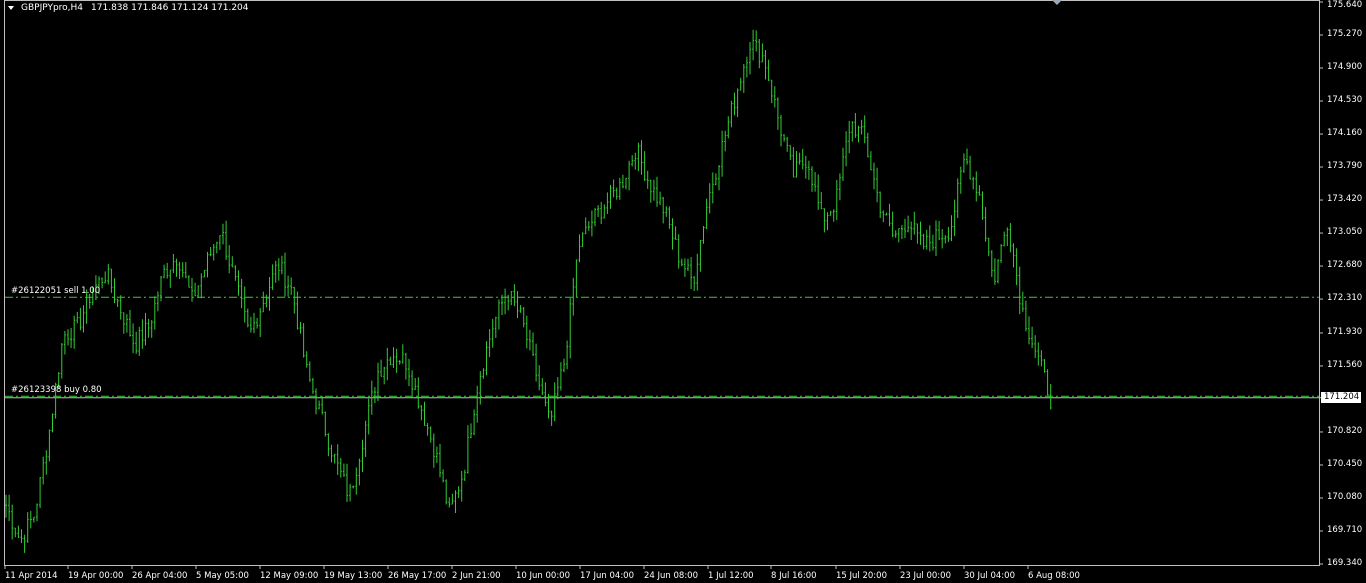 This screenshot has width=1366, height=583. What do you see at coordinates (543, 576) in the screenshot?
I see `time-tick-label: 10 Jun 00:00` at bounding box center [543, 576].